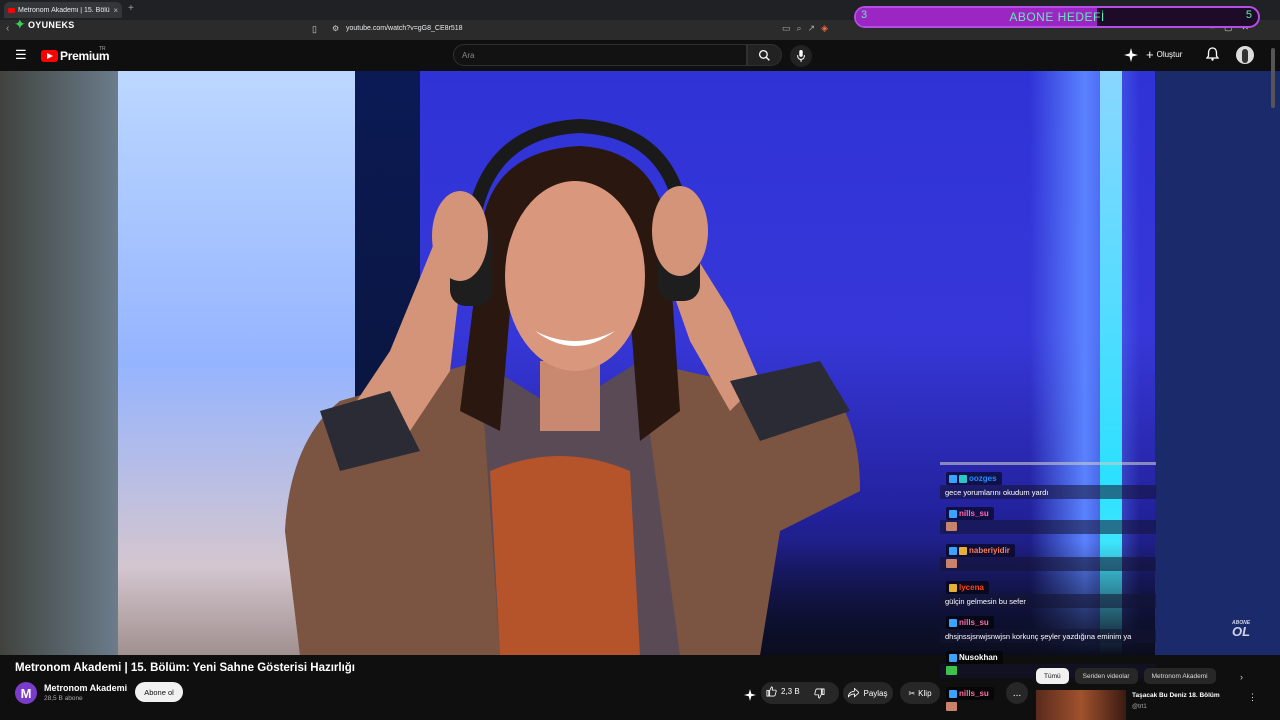 The width and height of the screenshot is (1280, 720). I want to click on chevron-right-icon: ›, so click(1241, 677).